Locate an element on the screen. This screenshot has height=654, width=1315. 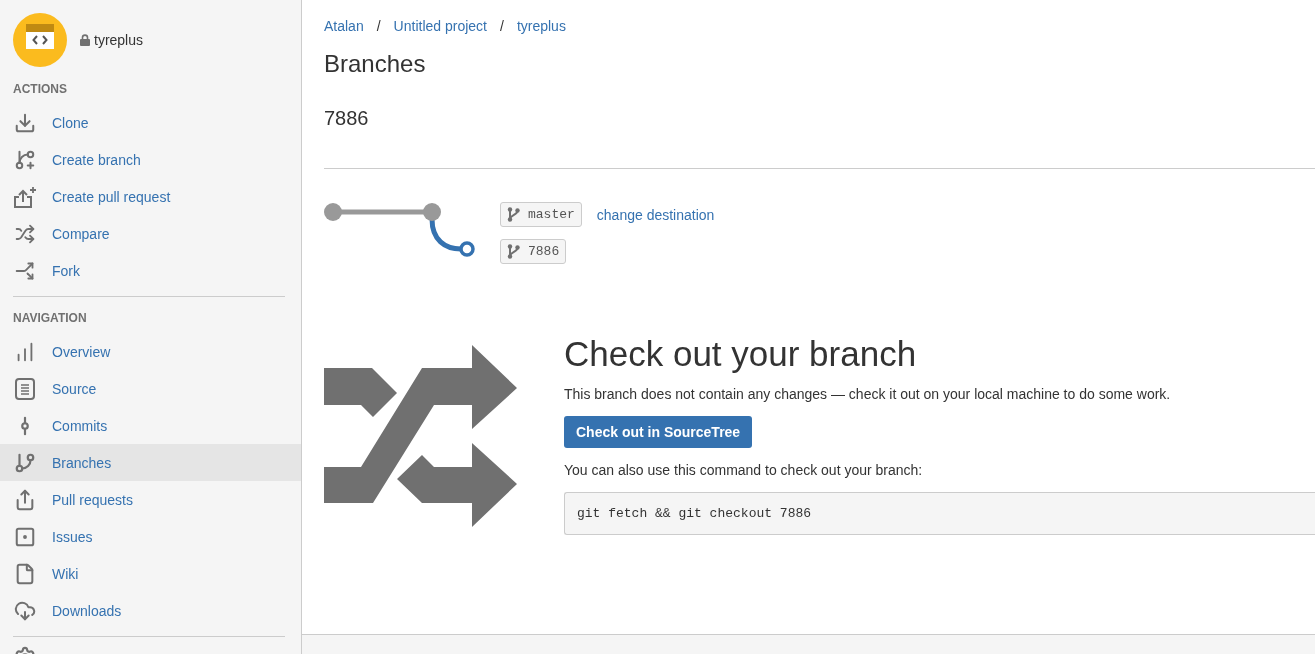
upload-plus-icon is located at coordinates (25, 196).